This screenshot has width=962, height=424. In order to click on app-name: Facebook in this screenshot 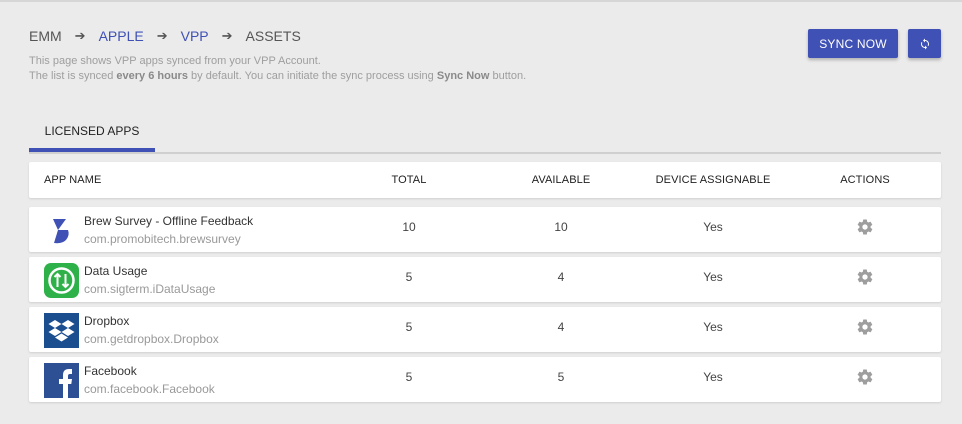, I will do `click(110, 371)`.